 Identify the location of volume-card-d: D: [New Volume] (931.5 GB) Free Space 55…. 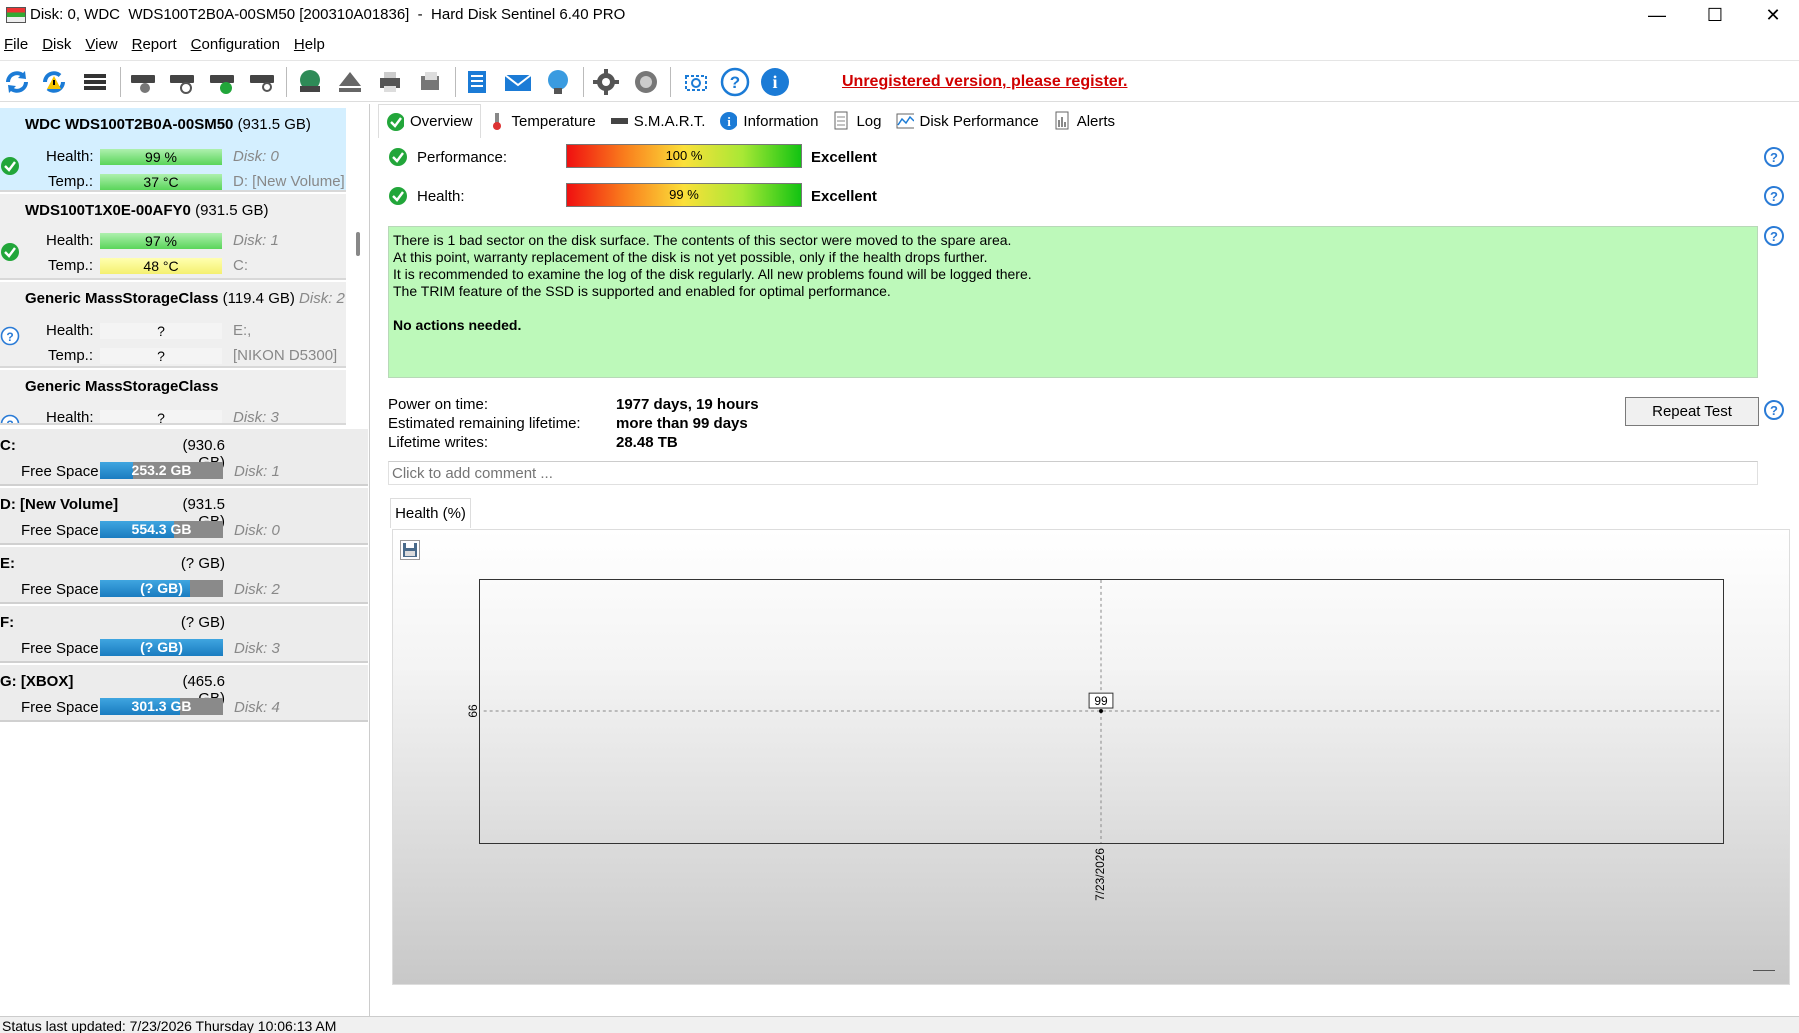
(184, 516).